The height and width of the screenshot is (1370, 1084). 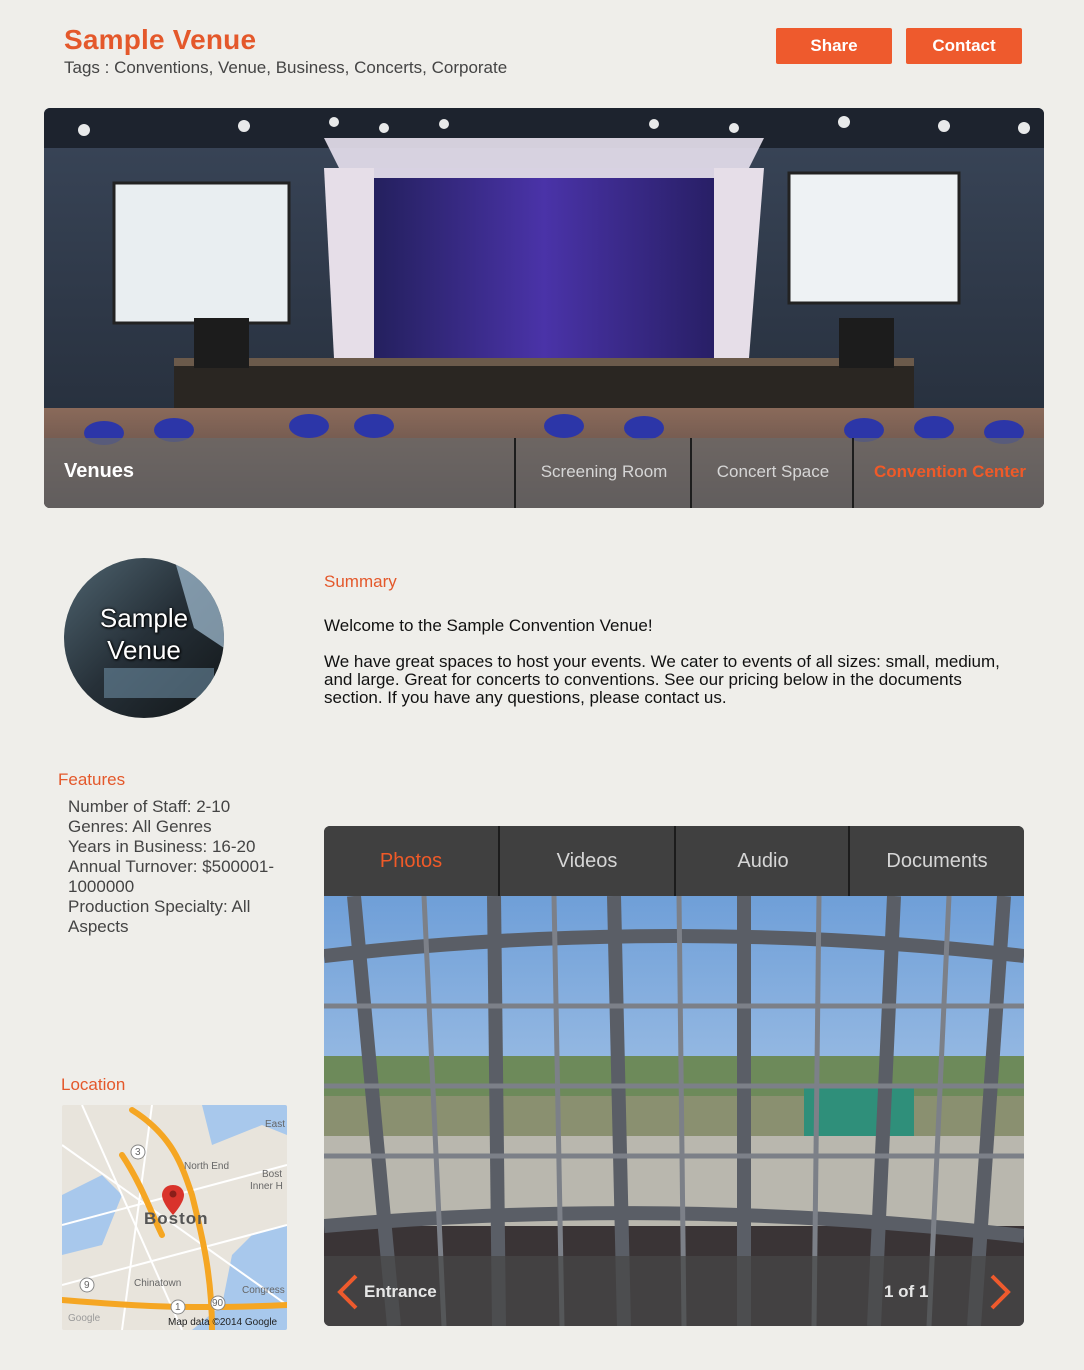 I want to click on photo-caption: Entrance, so click(x=400, y=1291).